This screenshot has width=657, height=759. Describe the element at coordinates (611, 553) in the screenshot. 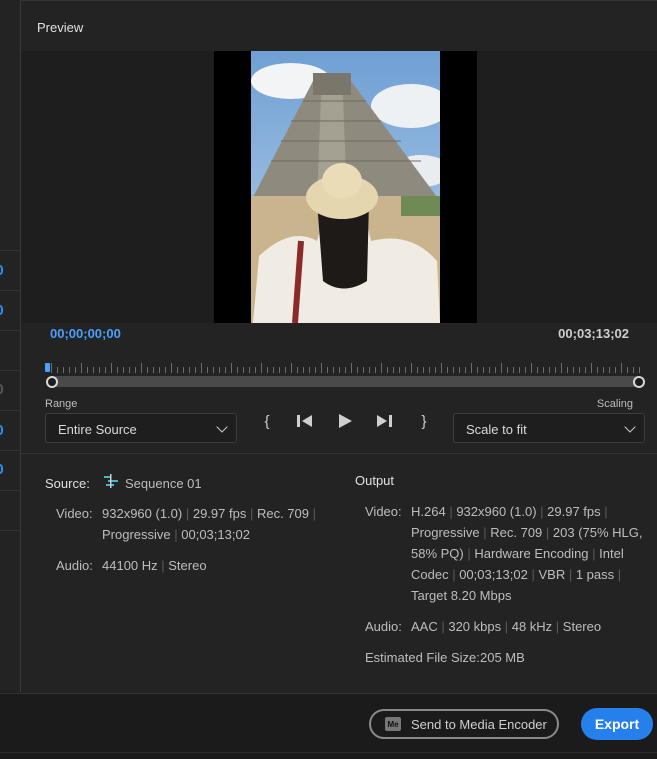

I see `output-codec-vendor: Intel` at that location.